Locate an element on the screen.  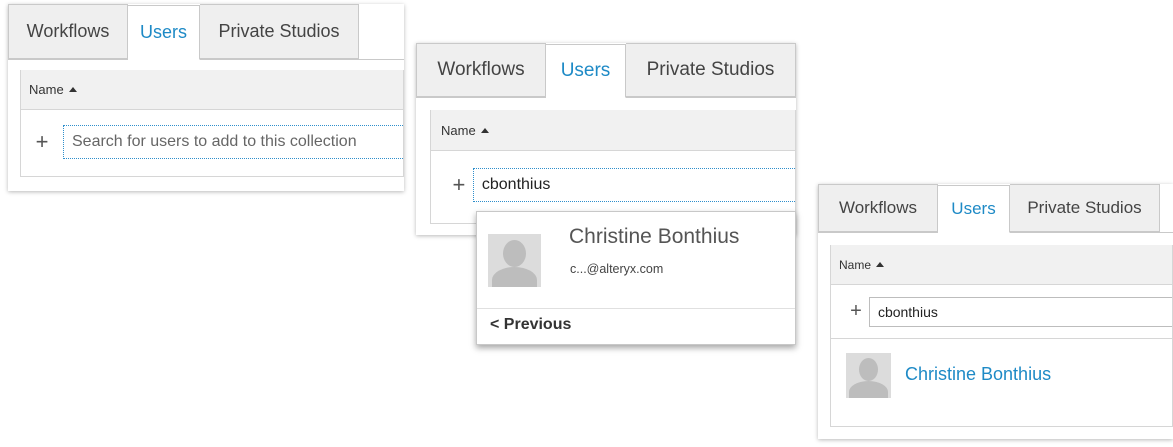
table-row: Christine Bonthius is located at coordinates (1001, 382).